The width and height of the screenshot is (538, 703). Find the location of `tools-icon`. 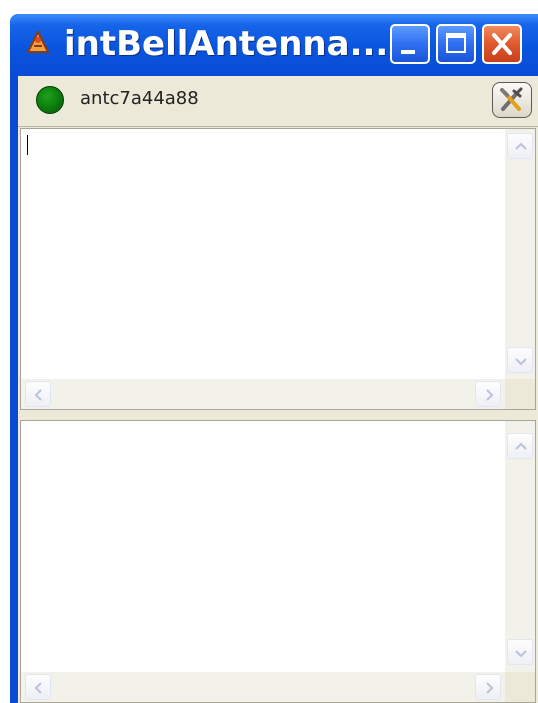

tools-icon is located at coordinates (511, 99).